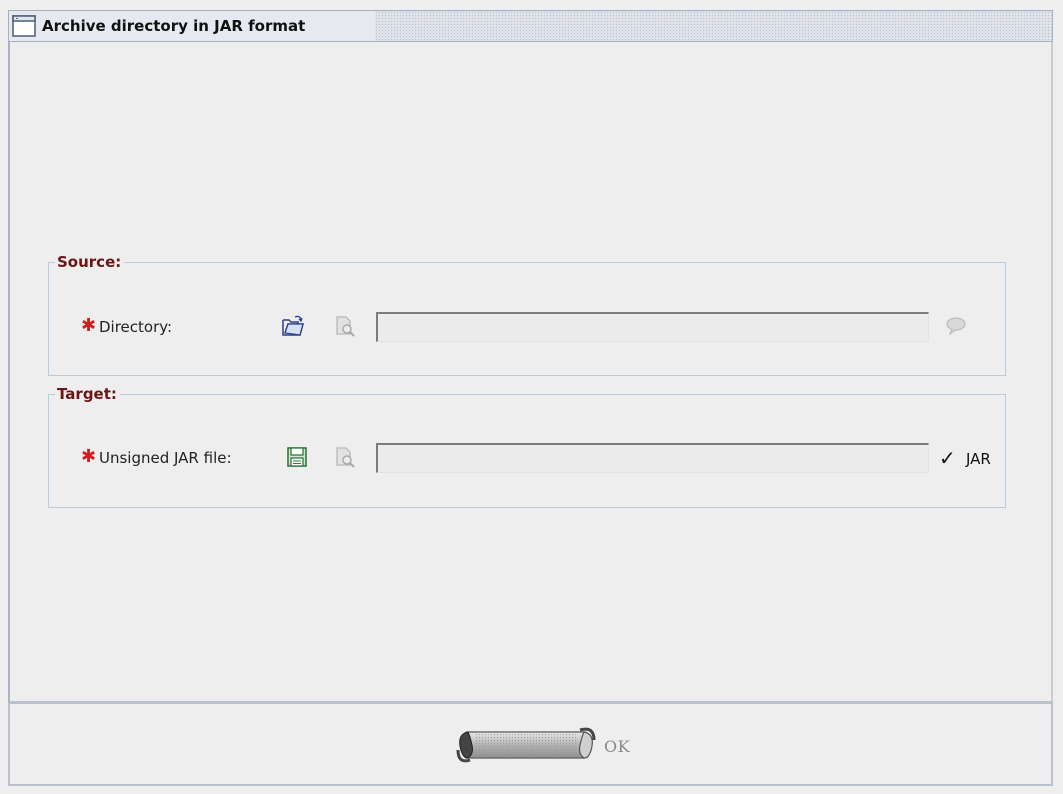  What do you see at coordinates (956, 326) in the screenshot?
I see `speech-bubble-icon` at bounding box center [956, 326].